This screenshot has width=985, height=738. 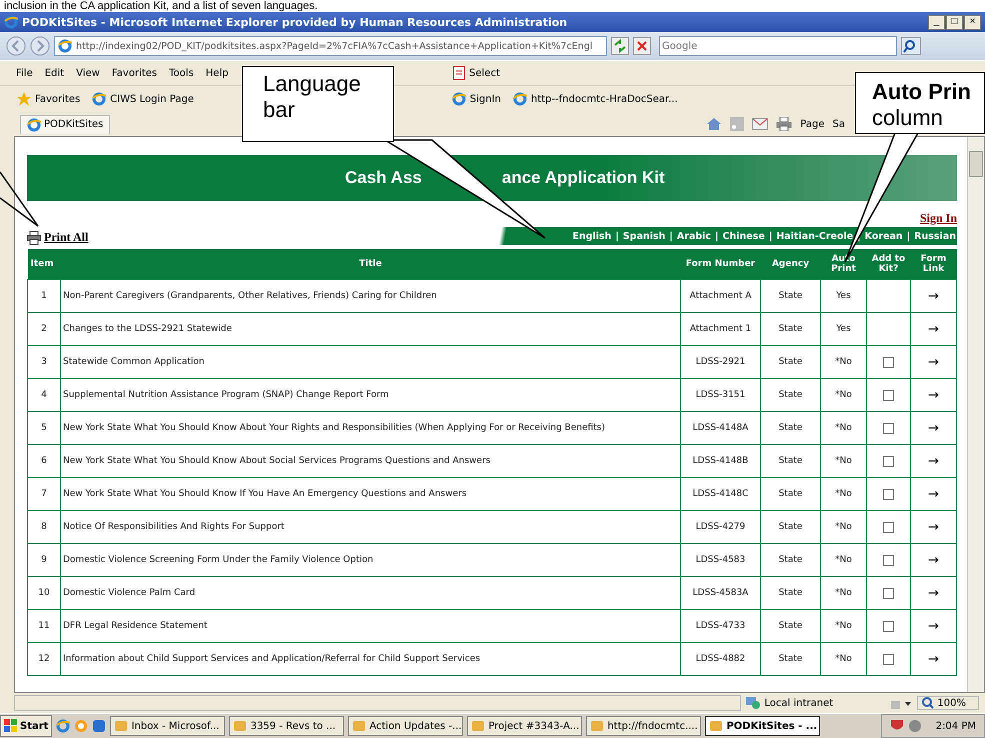 What do you see at coordinates (370, 362) in the screenshot?
I see `table-cell: Statewide Common Application` at bounding box center [370, 362].